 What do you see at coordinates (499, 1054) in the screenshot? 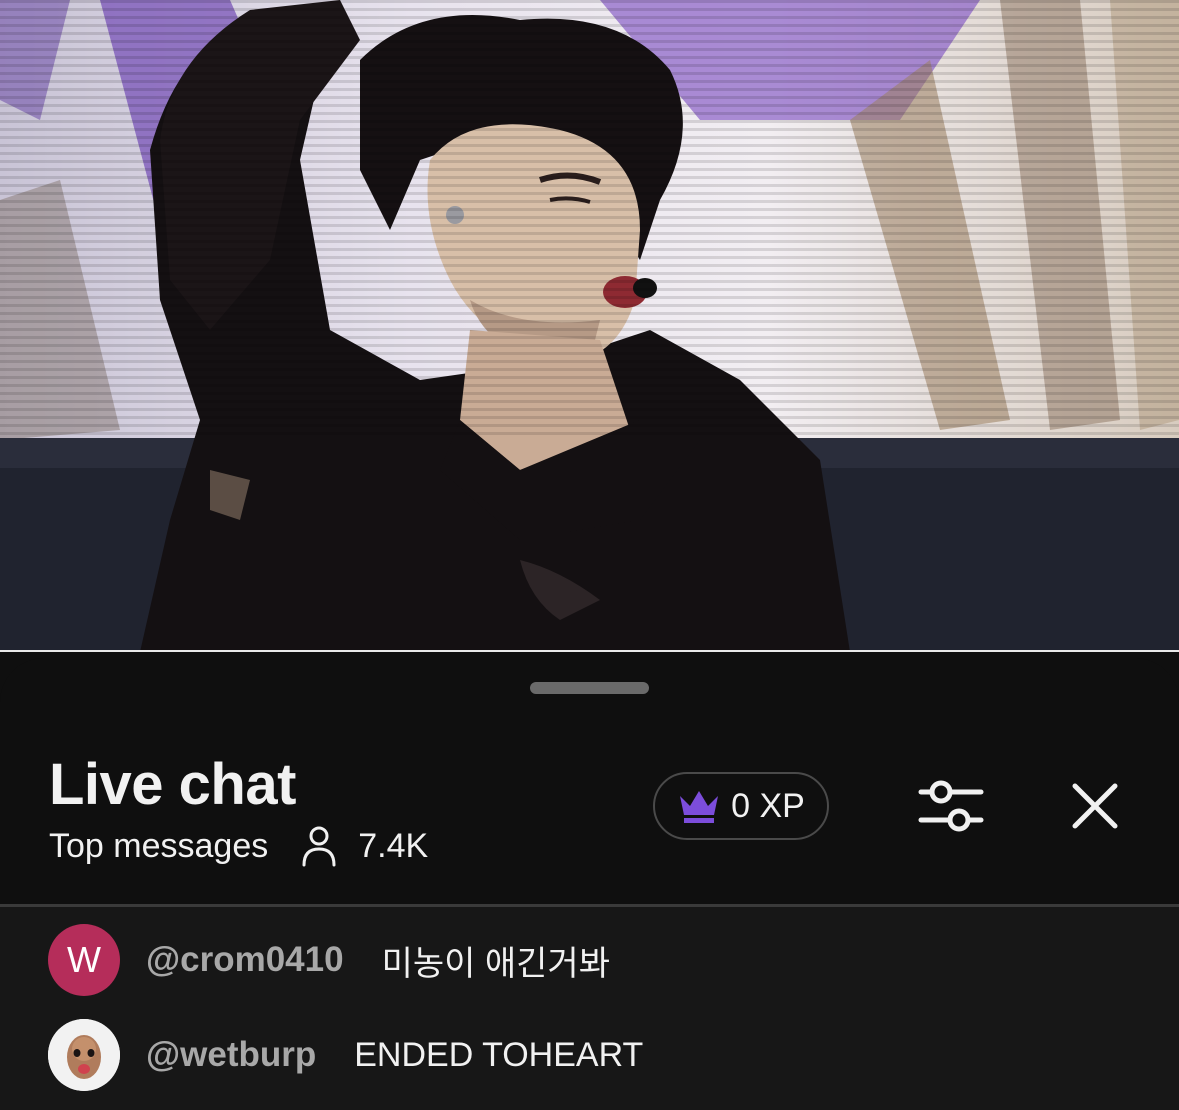
I see `message-text: ENDED TOHEART` at bounding box center [499, 1054].